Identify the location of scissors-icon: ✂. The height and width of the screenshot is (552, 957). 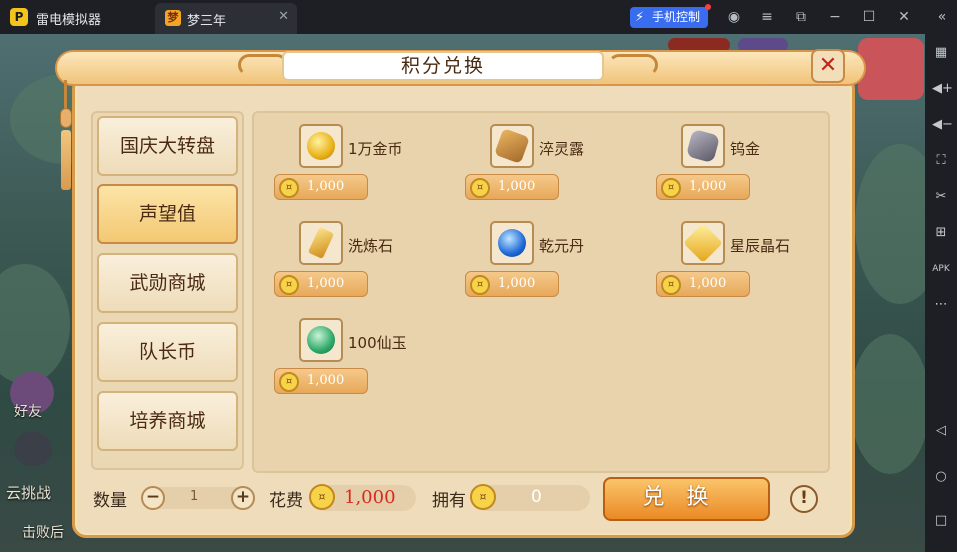
(941, 197).